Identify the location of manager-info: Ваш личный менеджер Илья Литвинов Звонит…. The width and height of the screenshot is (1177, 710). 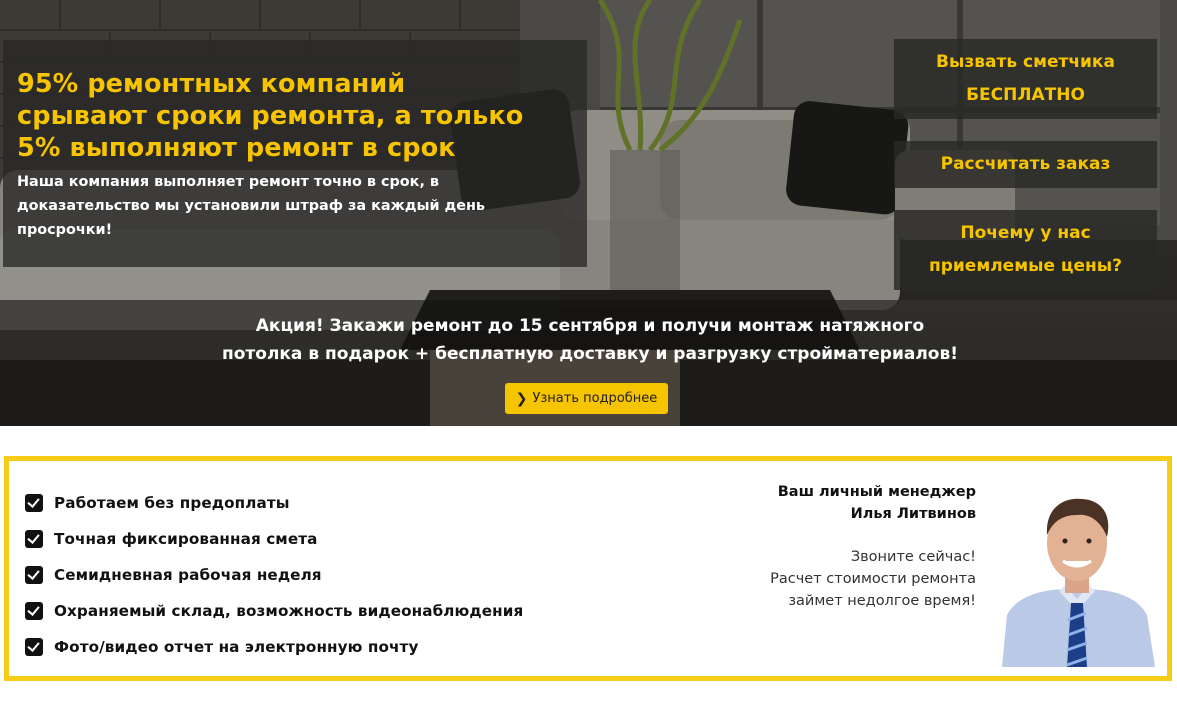
(873, 546).